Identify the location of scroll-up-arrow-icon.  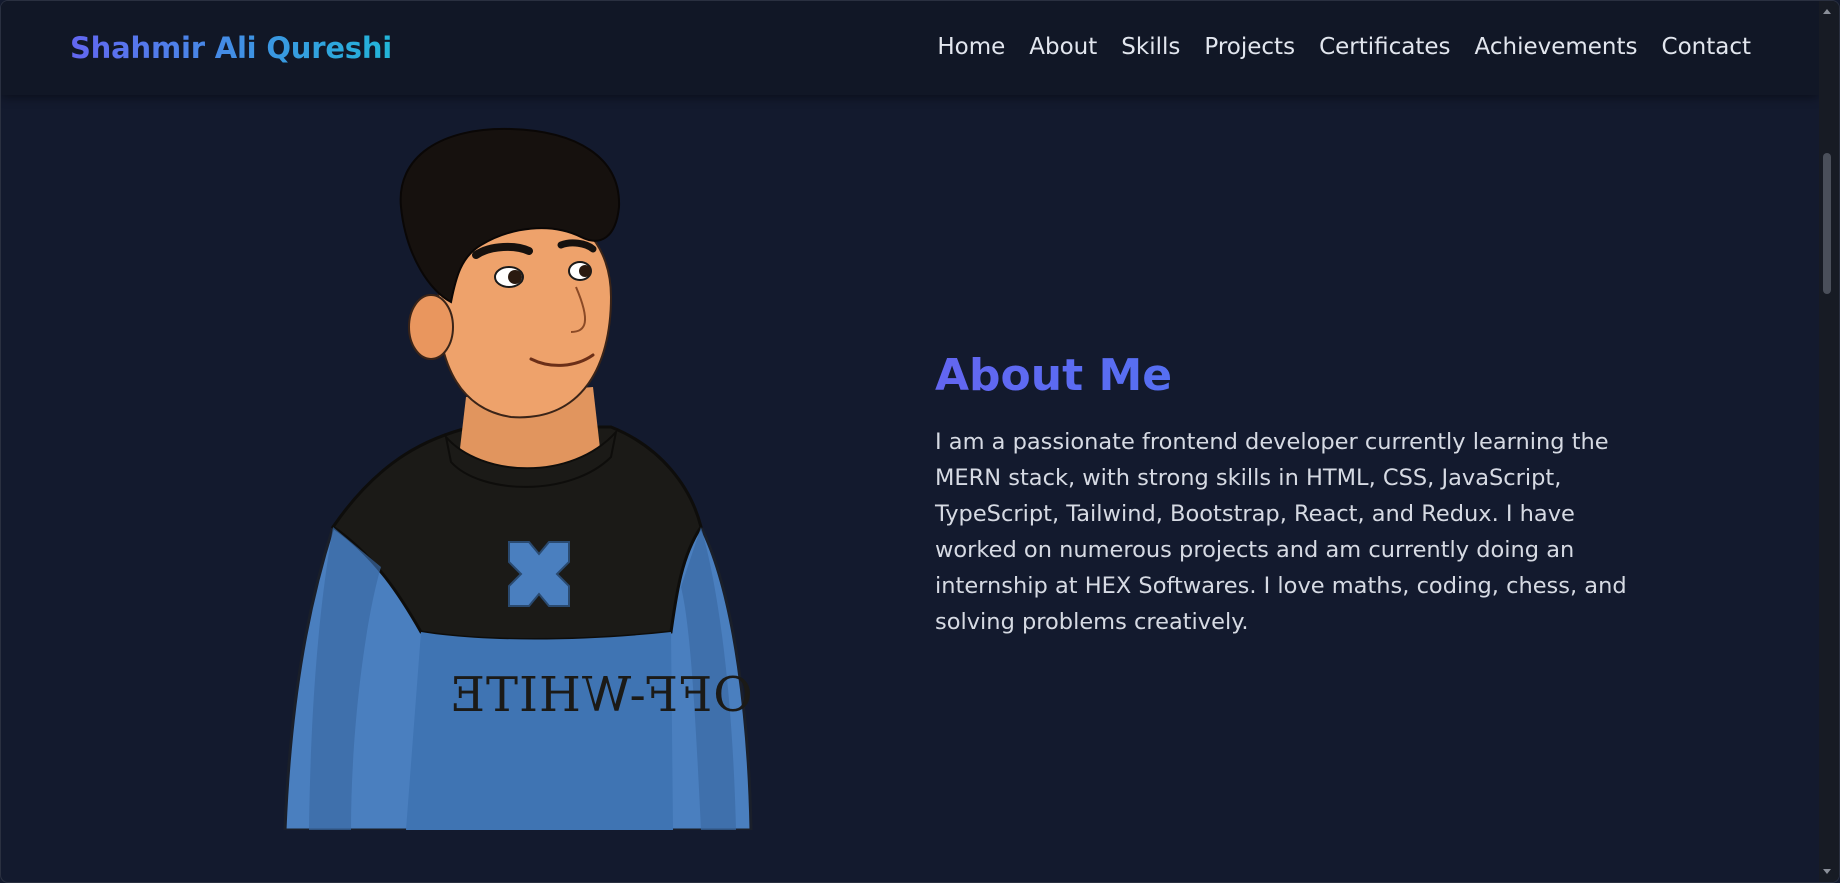
(1827, 11).